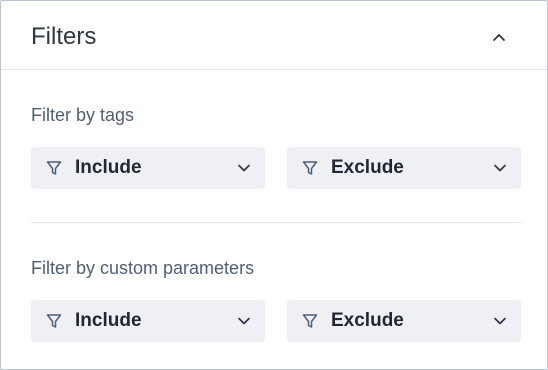 The height and width of the screenshot is (370, 548). I want to click on panel-title: Filters, so click(64, 36).